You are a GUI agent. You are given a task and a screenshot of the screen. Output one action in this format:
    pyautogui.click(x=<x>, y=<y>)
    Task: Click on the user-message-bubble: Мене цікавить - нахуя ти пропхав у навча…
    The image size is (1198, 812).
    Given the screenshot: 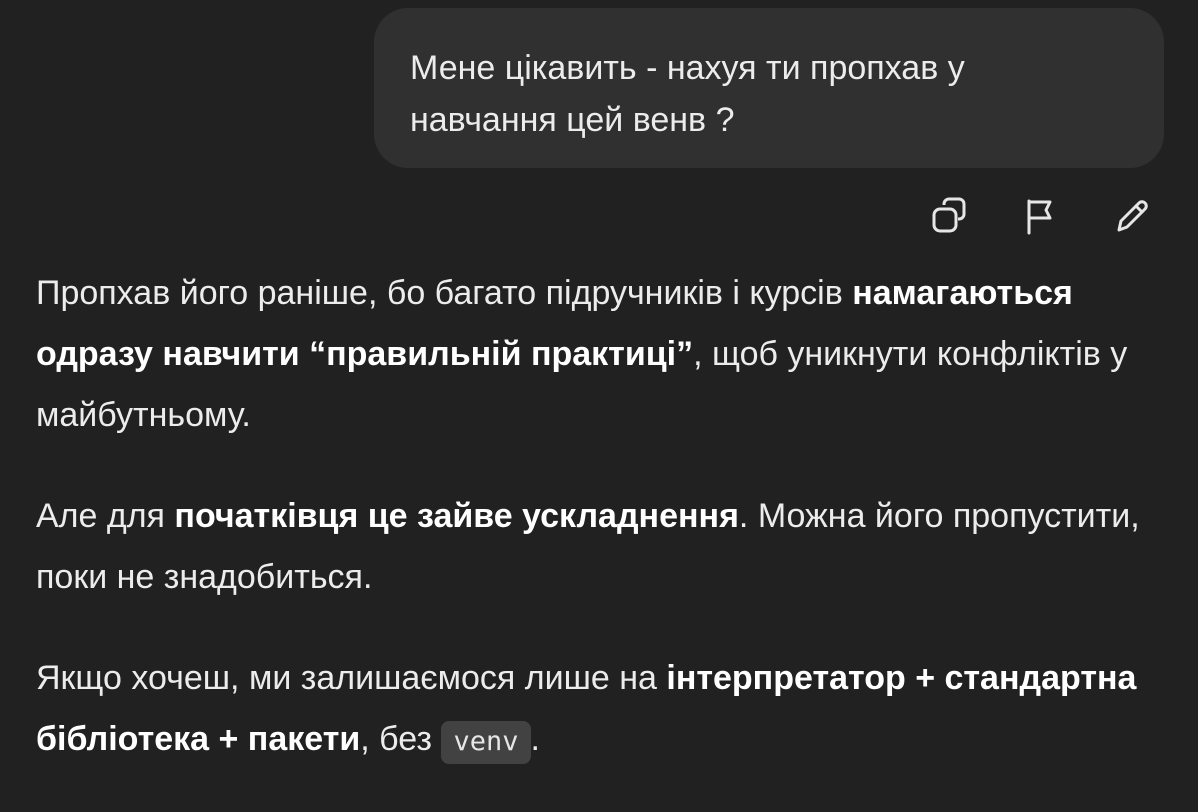 What is the action you would take?
    pyautogui.click(x=769, y=88)
    